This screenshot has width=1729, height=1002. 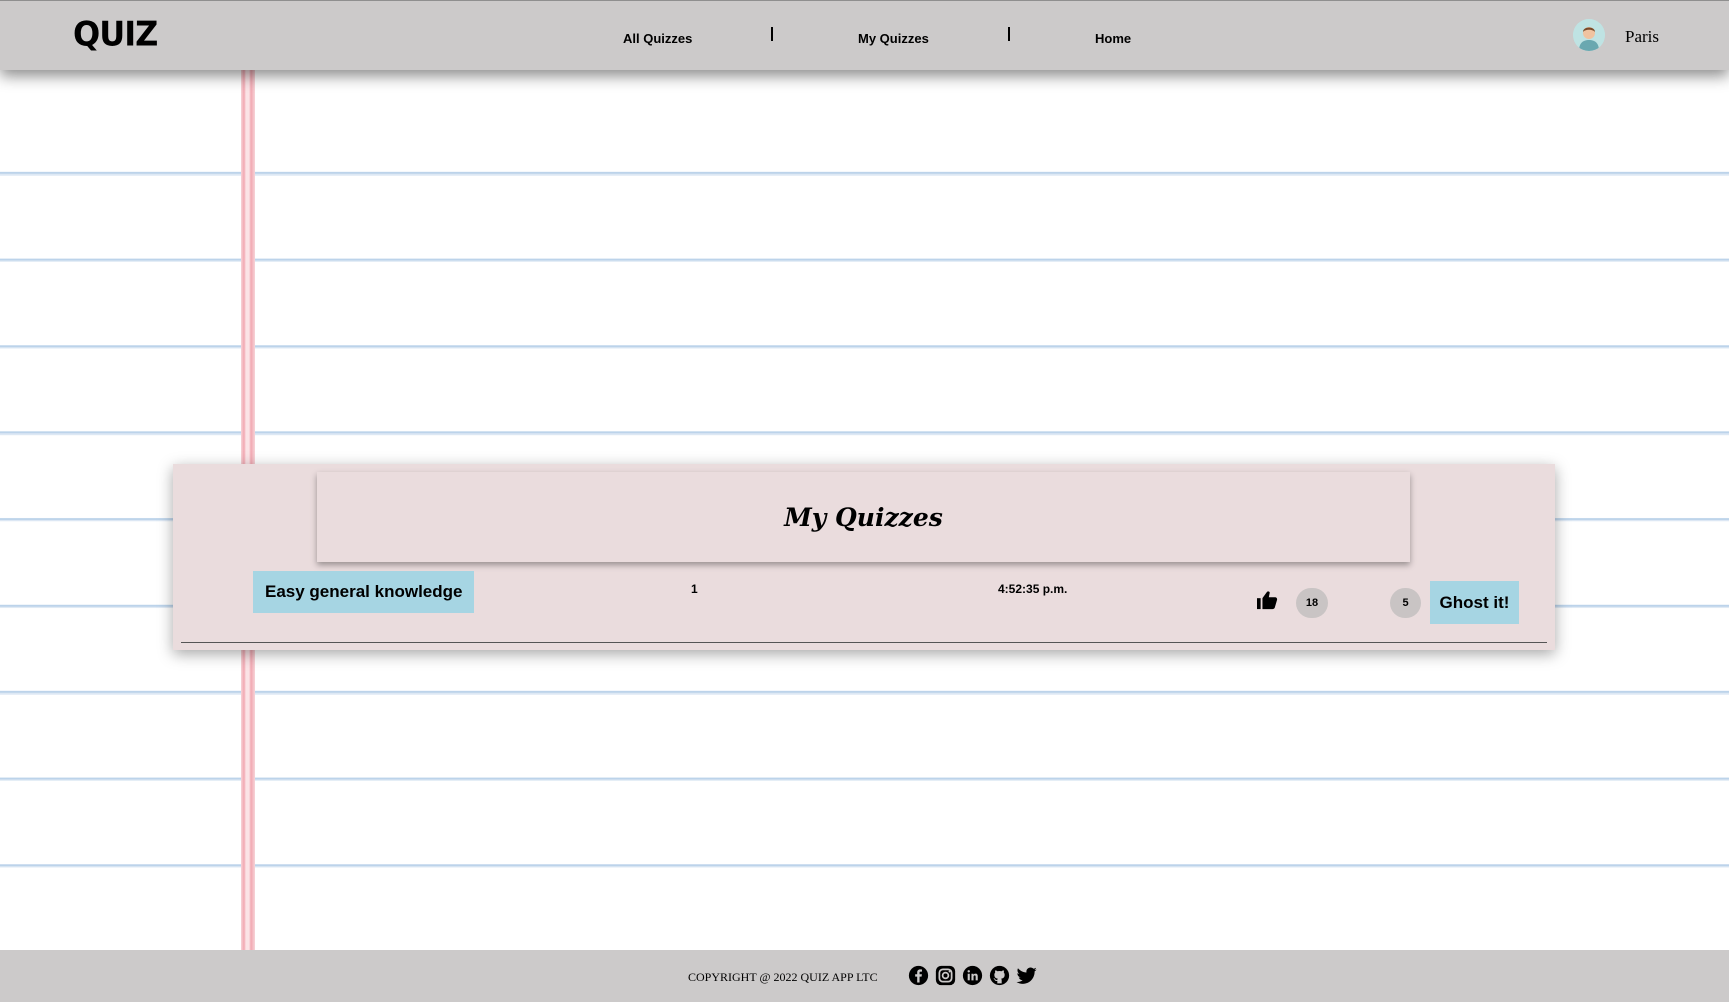 What do you see at coordinates (1113, 38) in the screenshot?
I see `nav-home: Home` at bounding box center [1113, 38].